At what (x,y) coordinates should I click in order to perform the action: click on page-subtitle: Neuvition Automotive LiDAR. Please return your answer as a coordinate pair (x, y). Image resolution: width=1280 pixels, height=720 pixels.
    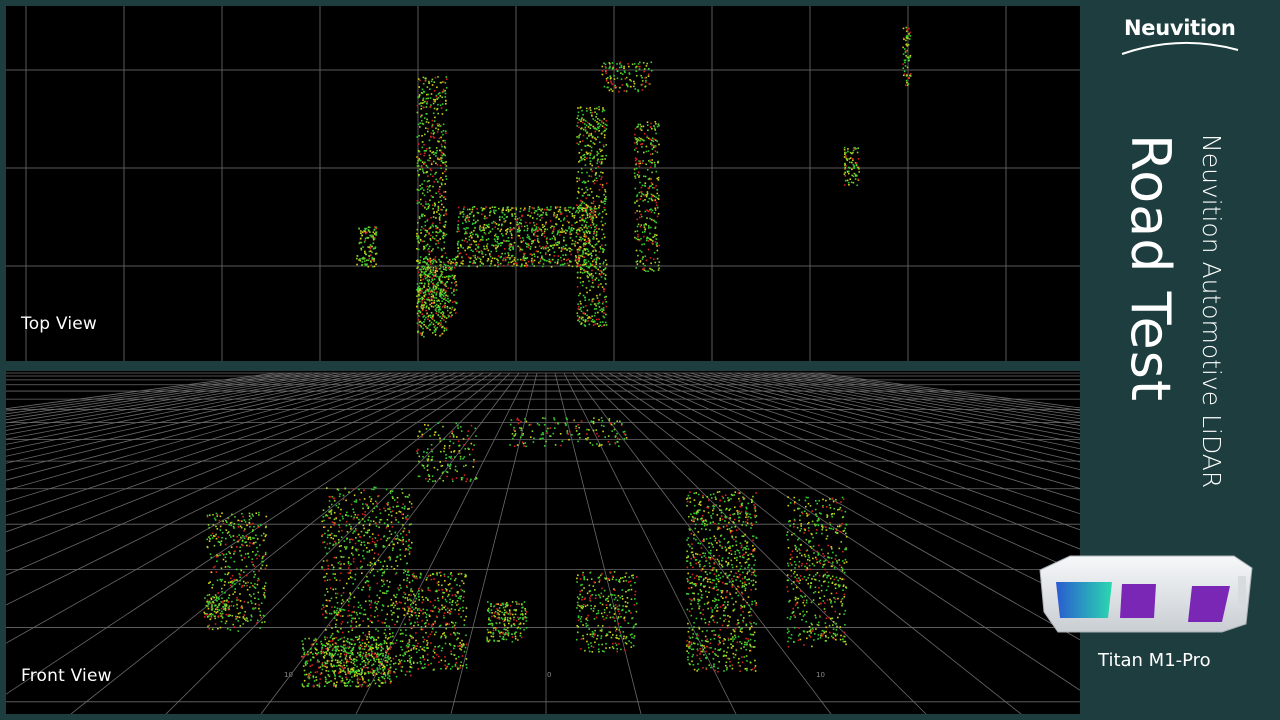
    Looking at the image, I should click on (1211, 311).